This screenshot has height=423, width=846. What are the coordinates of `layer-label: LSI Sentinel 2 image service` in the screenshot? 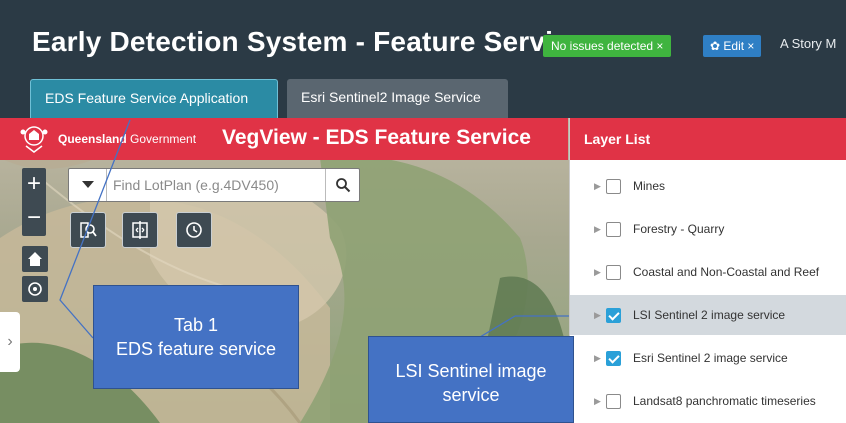 It's located at (709, 315).